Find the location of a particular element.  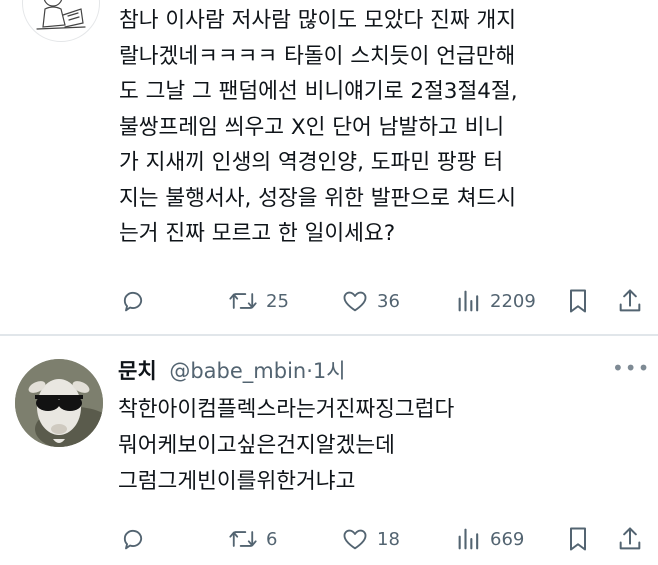

display-name: 문치 is located at coordinates (137, 371).